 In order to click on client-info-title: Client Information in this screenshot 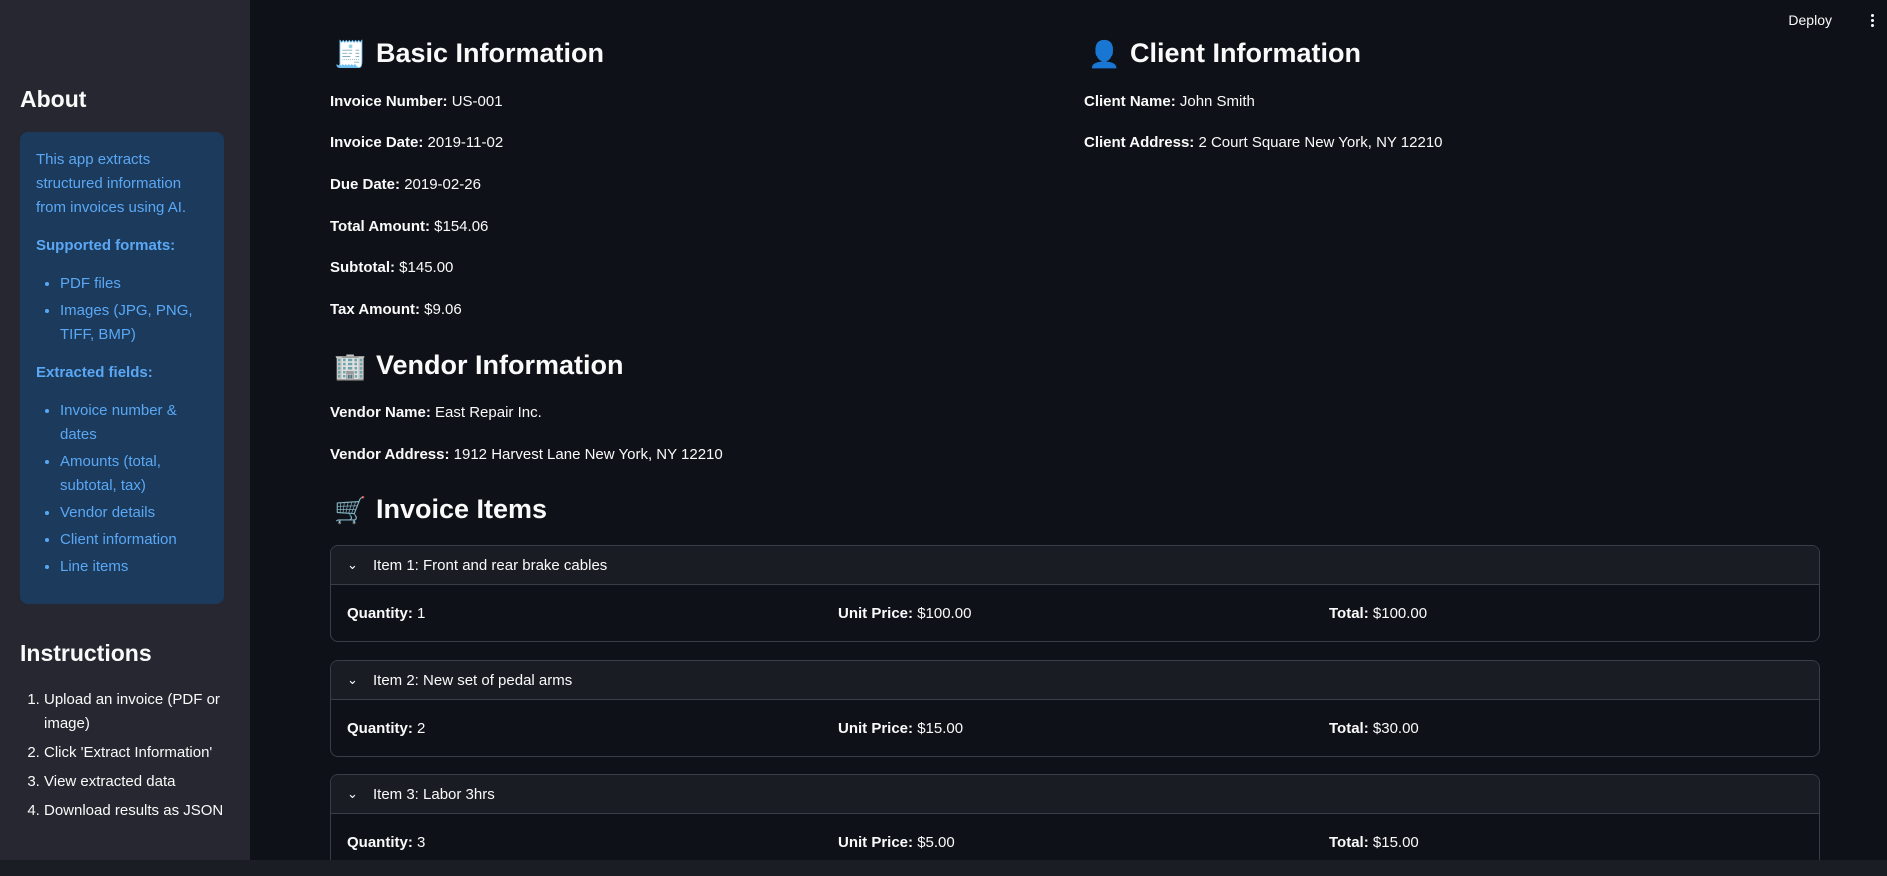, I will do `click(1245, 53)`.